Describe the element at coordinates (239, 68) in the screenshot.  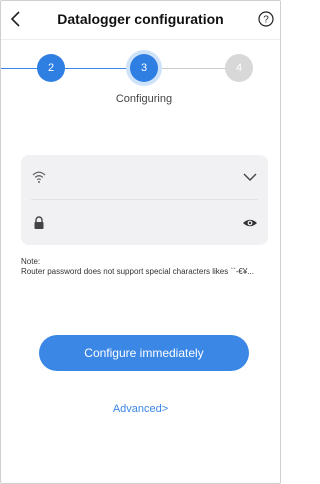
I see `step-4: 4` at that location.